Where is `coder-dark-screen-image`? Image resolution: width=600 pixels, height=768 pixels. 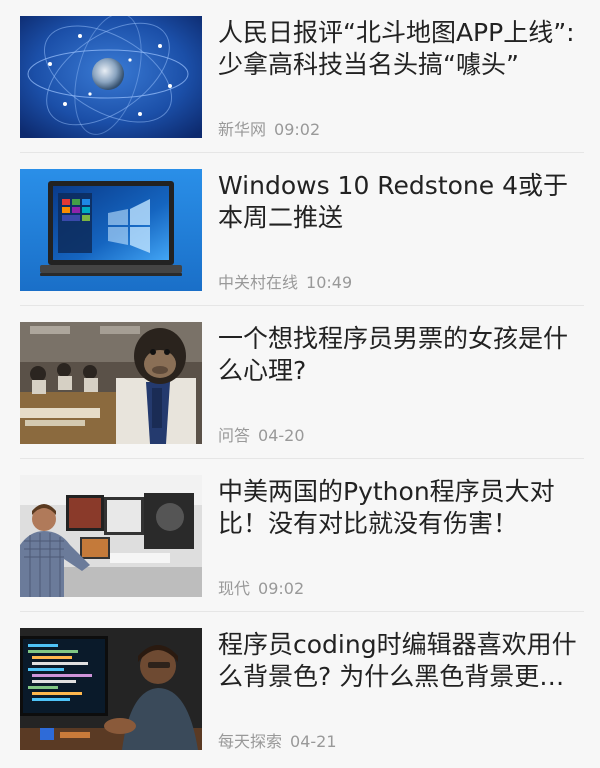
coder-dark-screen-image is located at coordinates (111, 689).